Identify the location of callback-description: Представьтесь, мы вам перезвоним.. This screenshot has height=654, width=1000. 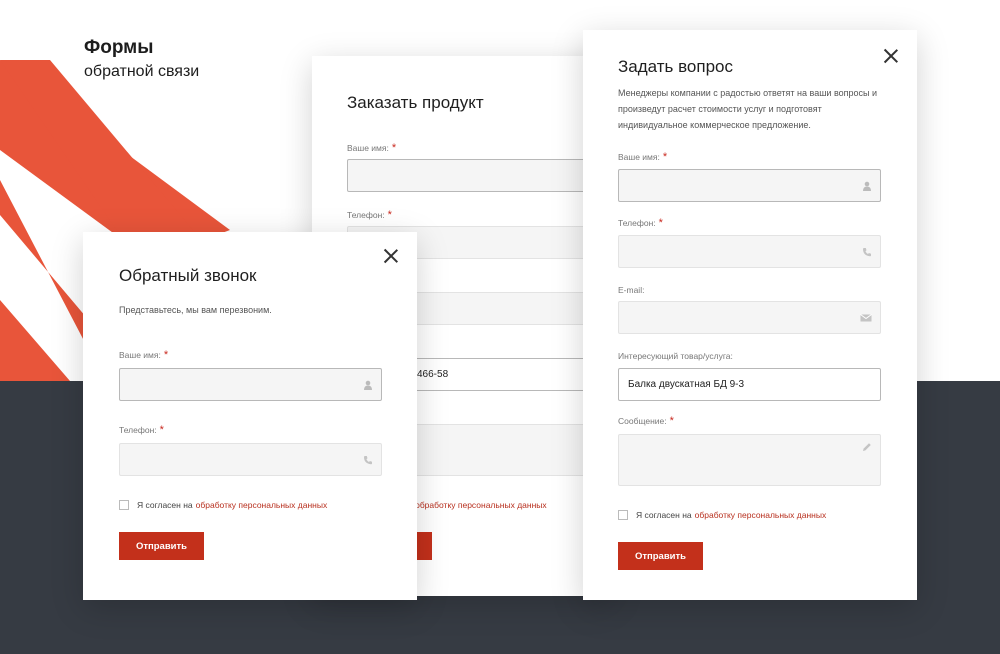
(195, 310).